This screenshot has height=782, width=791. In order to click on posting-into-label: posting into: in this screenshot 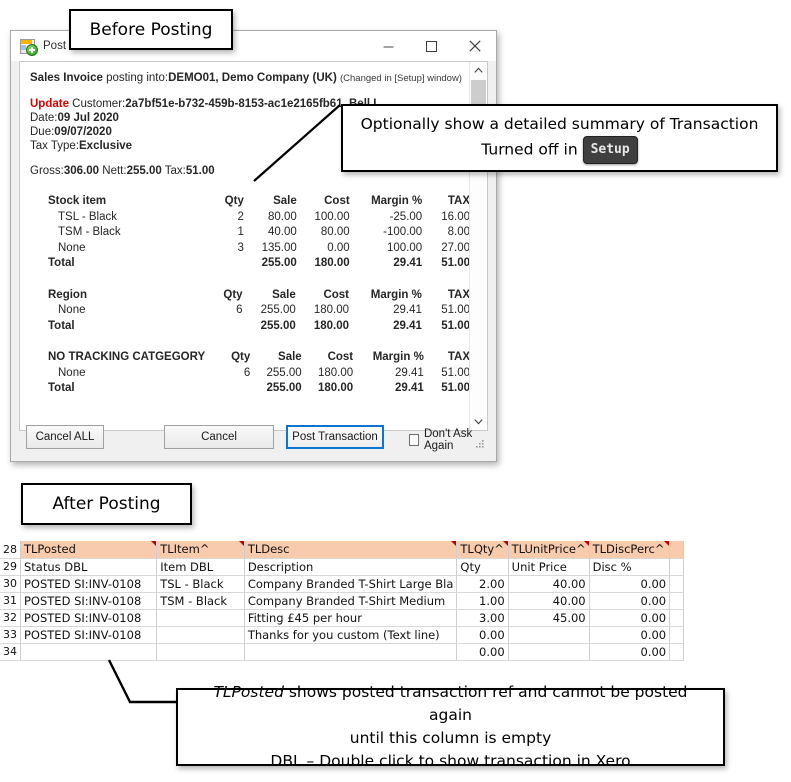, I will do `click(135, 78)`.